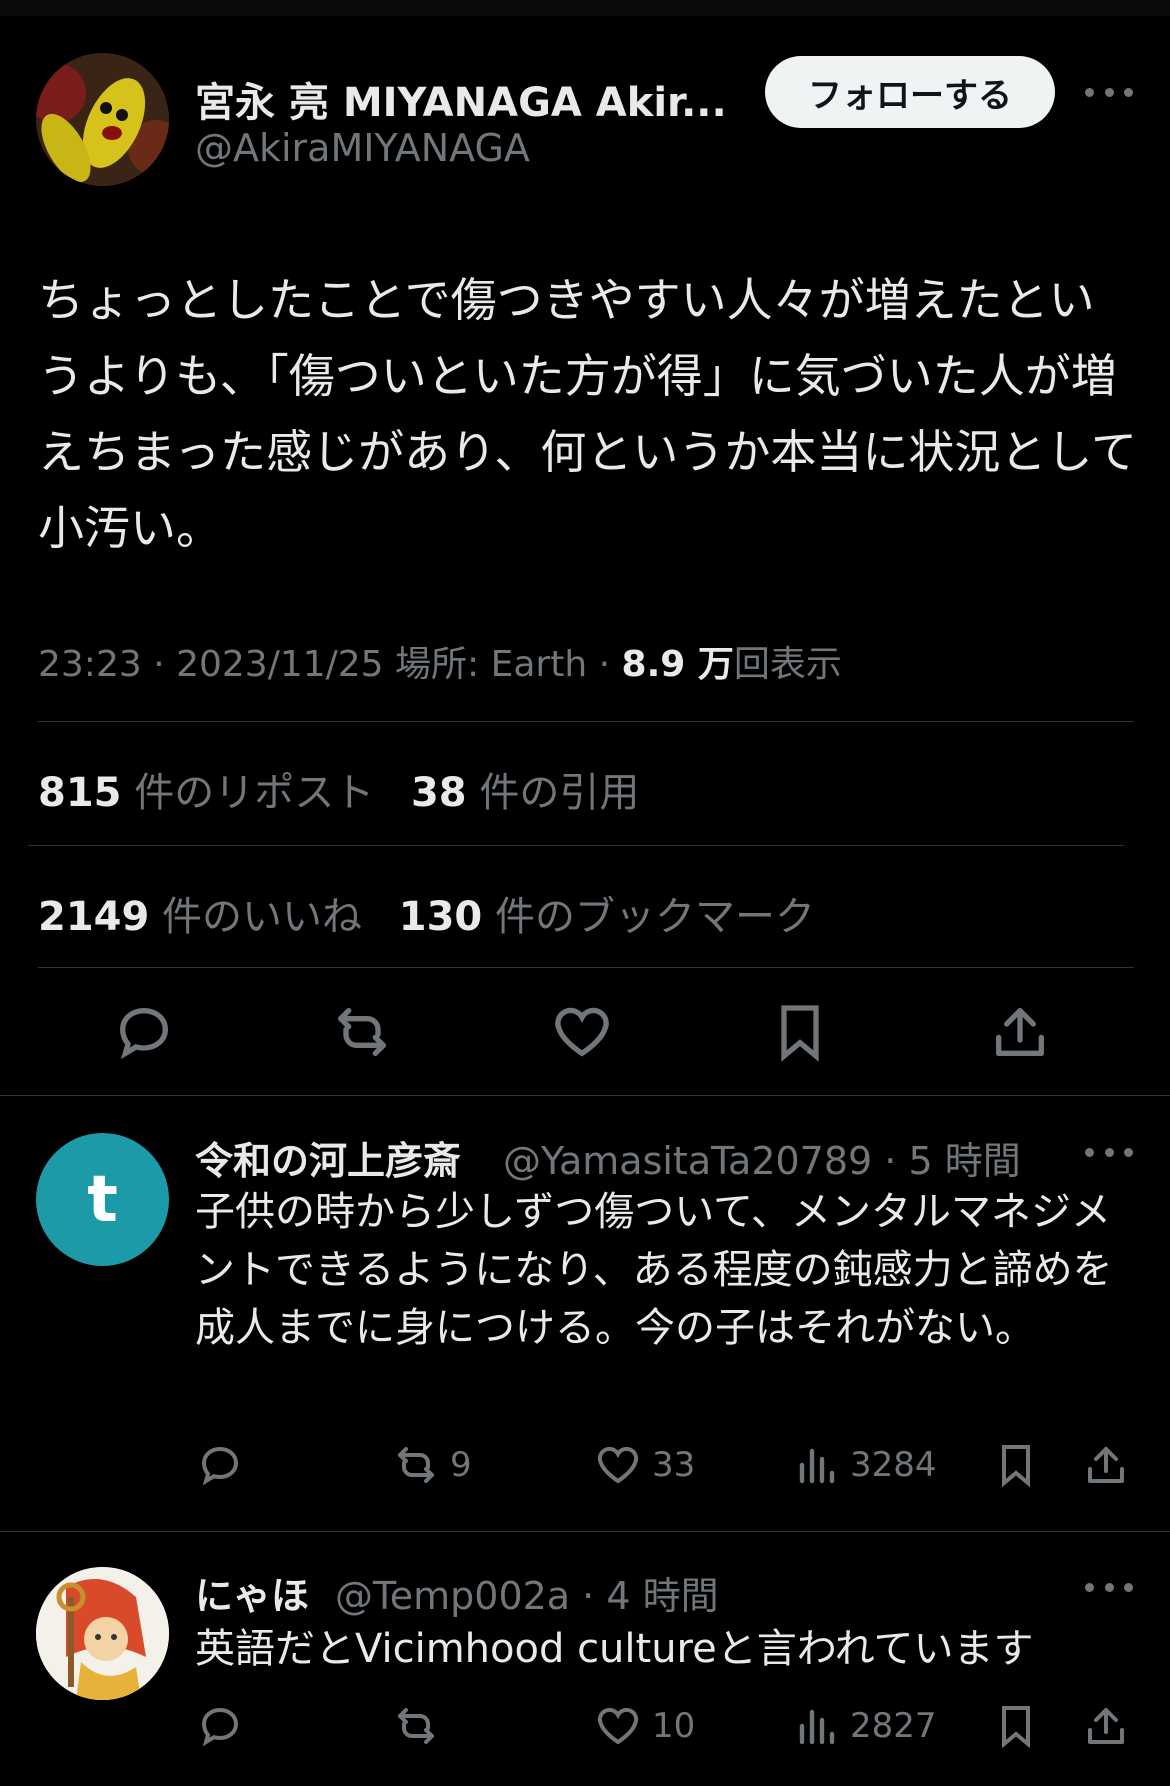 Image resolution: width=1170 pixels, height=1786 pixels. I want to click on bookmarks-link: 130 件のブックマーク, so click(607, 917).